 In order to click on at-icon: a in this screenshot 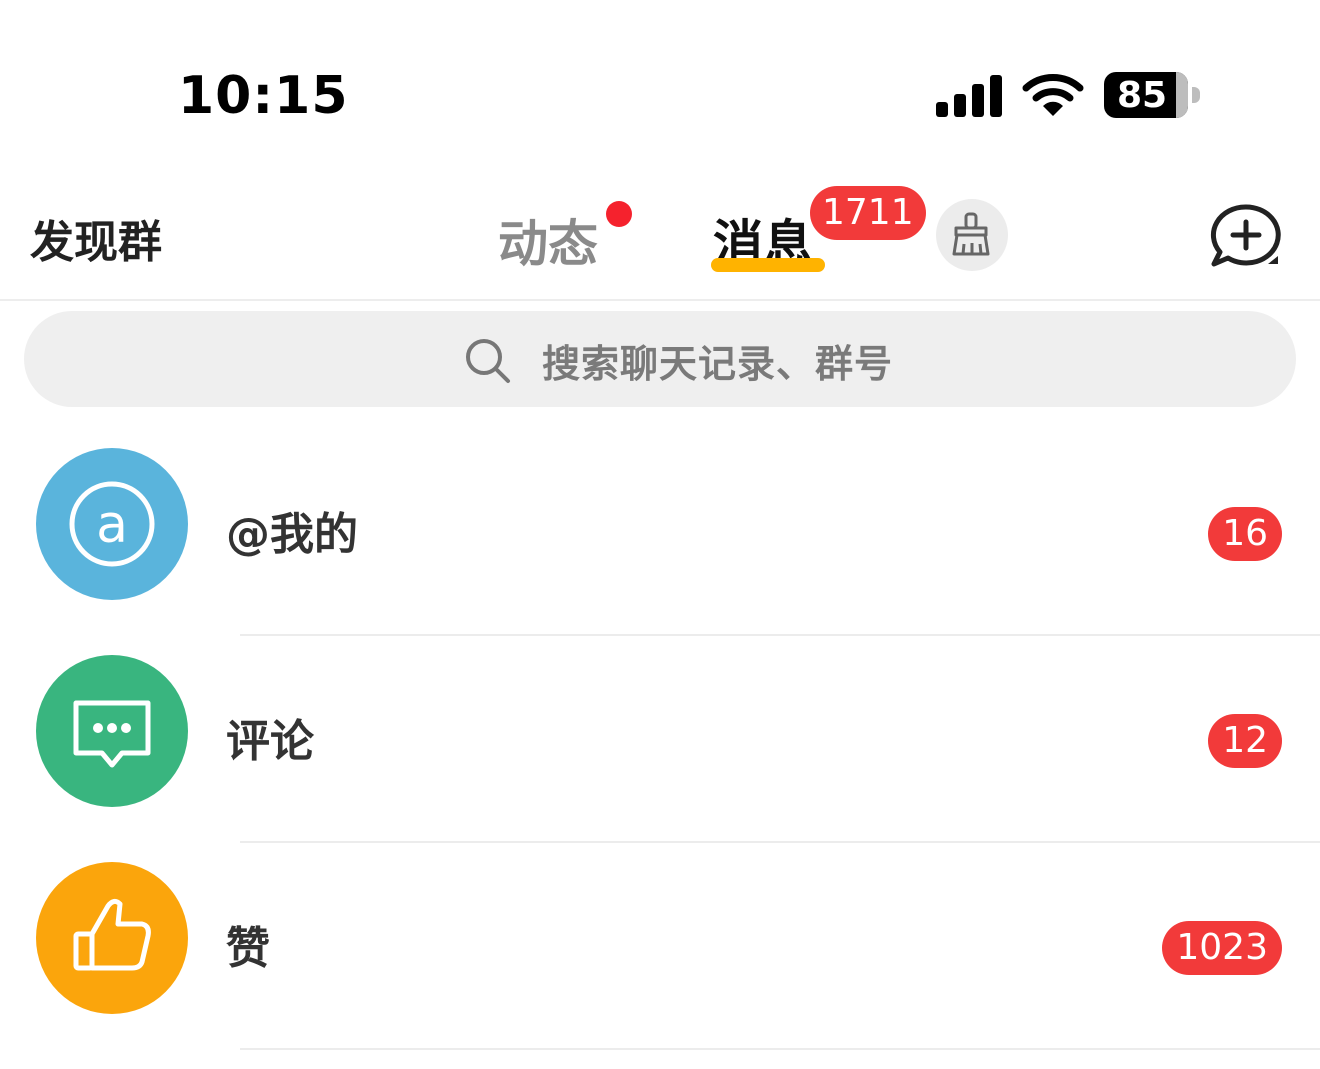, I will do `click(112, 524)`.